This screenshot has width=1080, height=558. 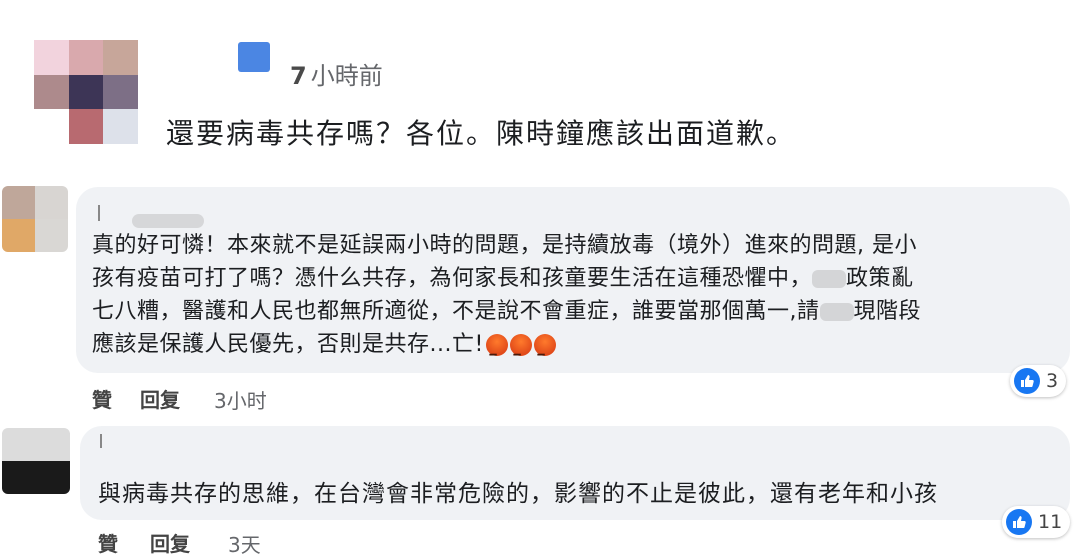 I want to click on reaction-badge: 3, so click(x=1038, y=381).